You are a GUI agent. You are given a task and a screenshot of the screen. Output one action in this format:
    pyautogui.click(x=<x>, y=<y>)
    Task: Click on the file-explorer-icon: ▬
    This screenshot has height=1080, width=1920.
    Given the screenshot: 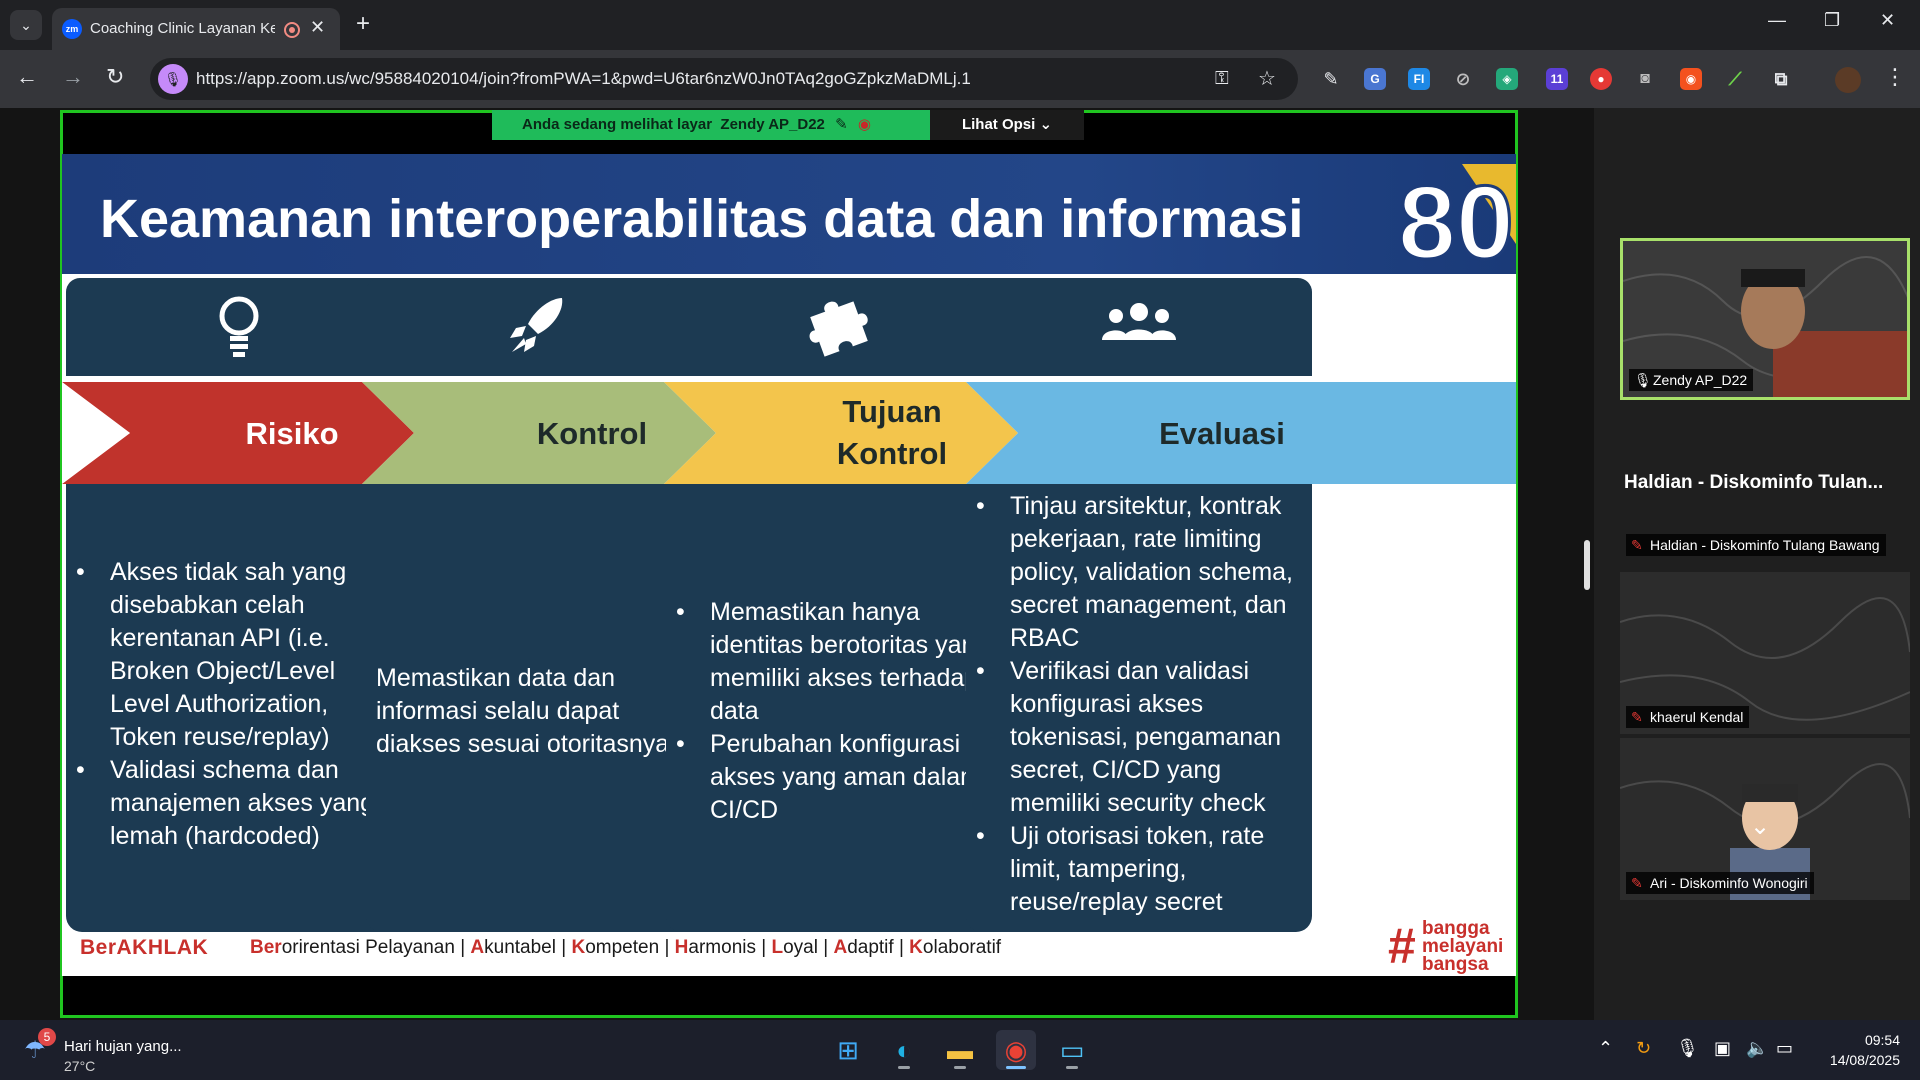 What is the action you would take?
    pyautogui.click(x=960, y=1050)
    